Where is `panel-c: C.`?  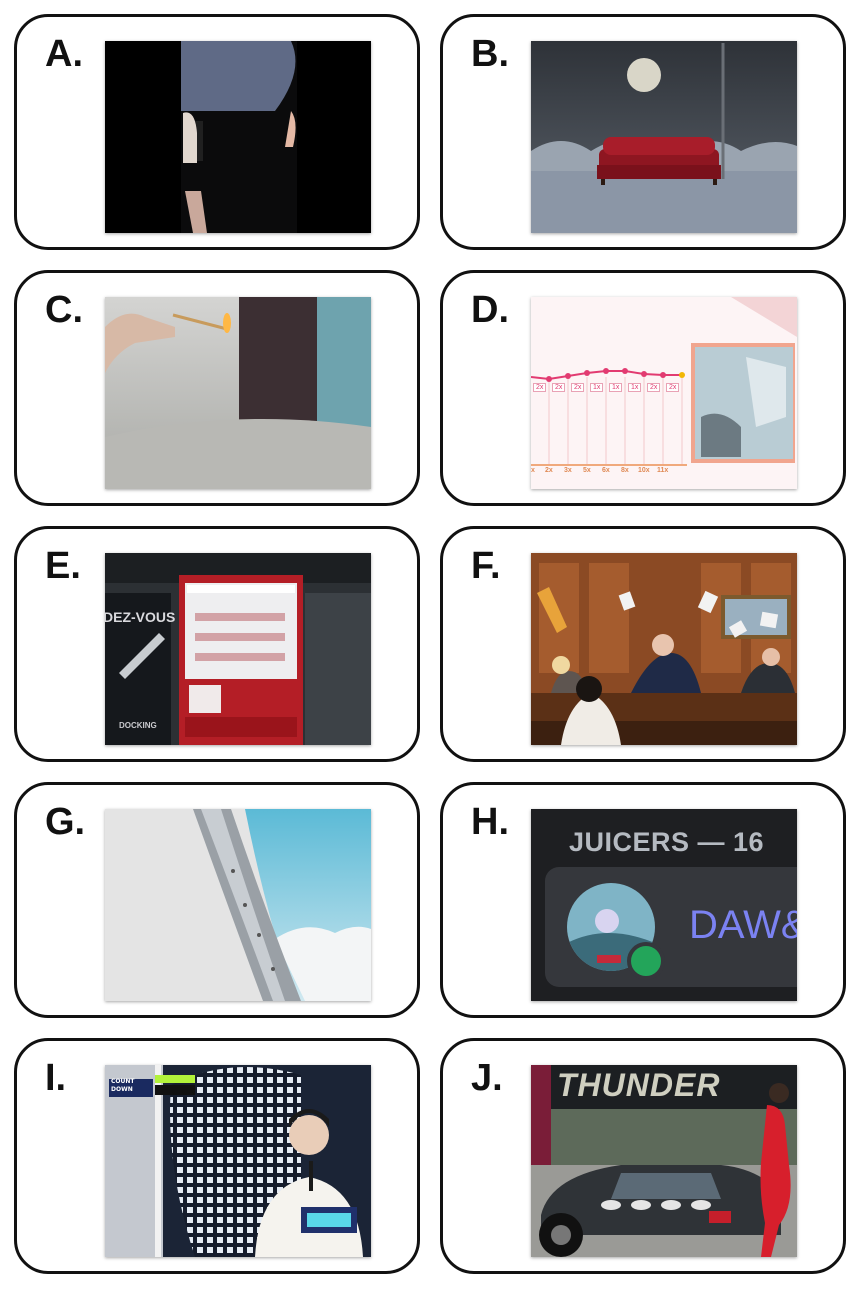 panel-c: C. is located at coordinates (217, 388).